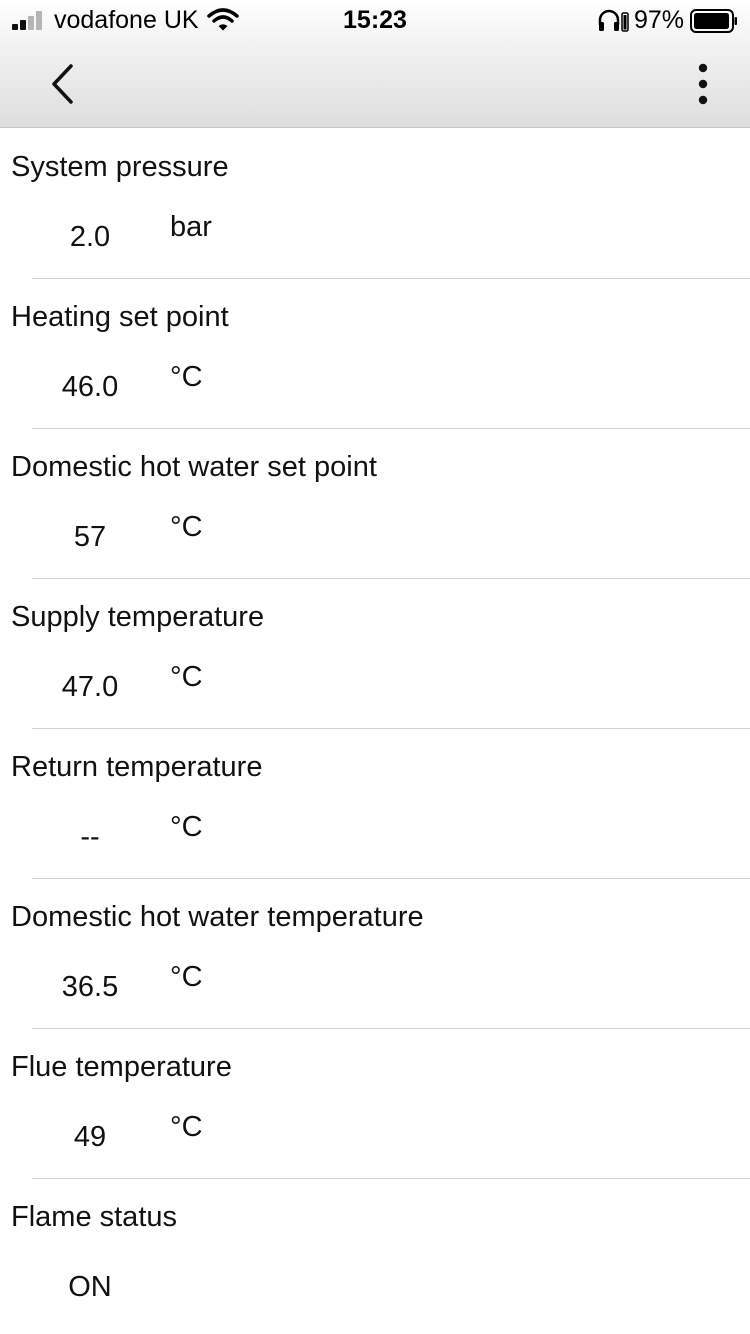 The image size is (750, 1334). Describe the element at coordinates (375, 354) in the screenshot. I see `info-row-heating-set-point: Heating set point 46.0 °C` at that location.